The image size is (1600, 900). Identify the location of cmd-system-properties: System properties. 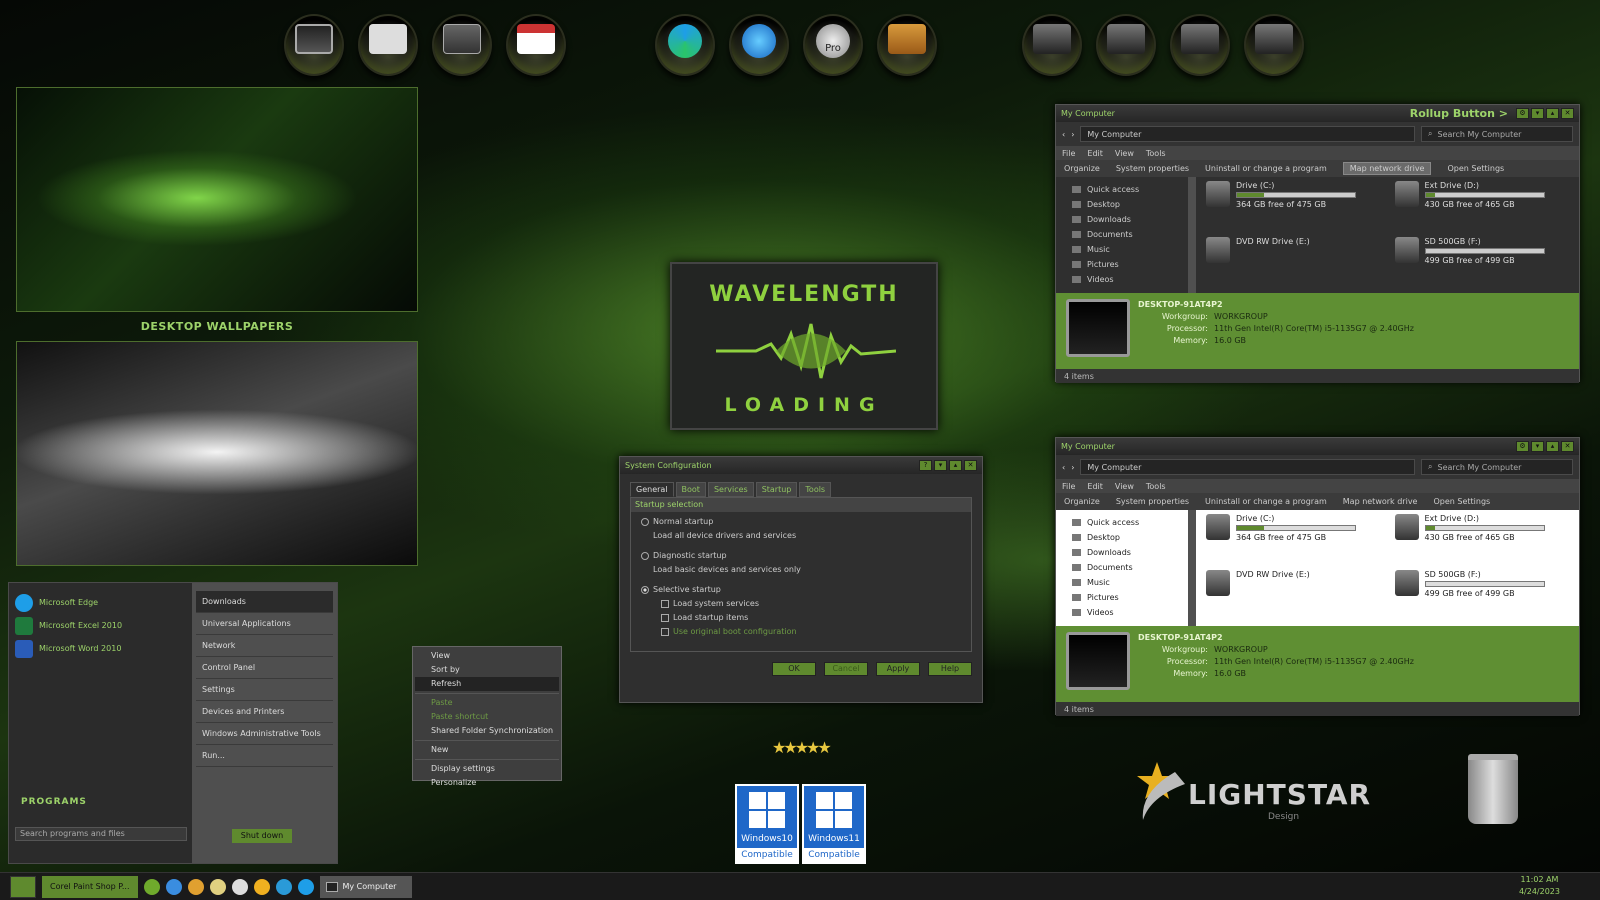
(1152, 501).